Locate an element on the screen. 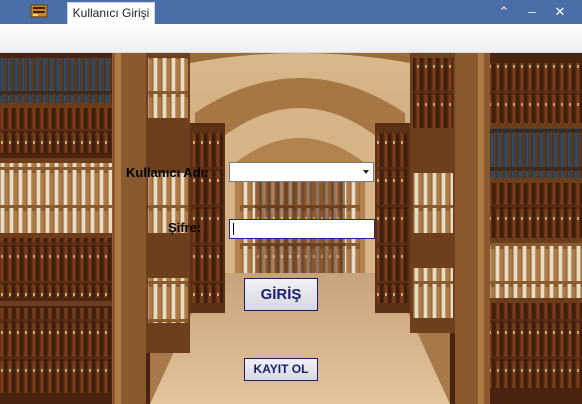 The height and width of the screenshot is (404, 582). close-button: ✕ is located at coordinates (560, 12).